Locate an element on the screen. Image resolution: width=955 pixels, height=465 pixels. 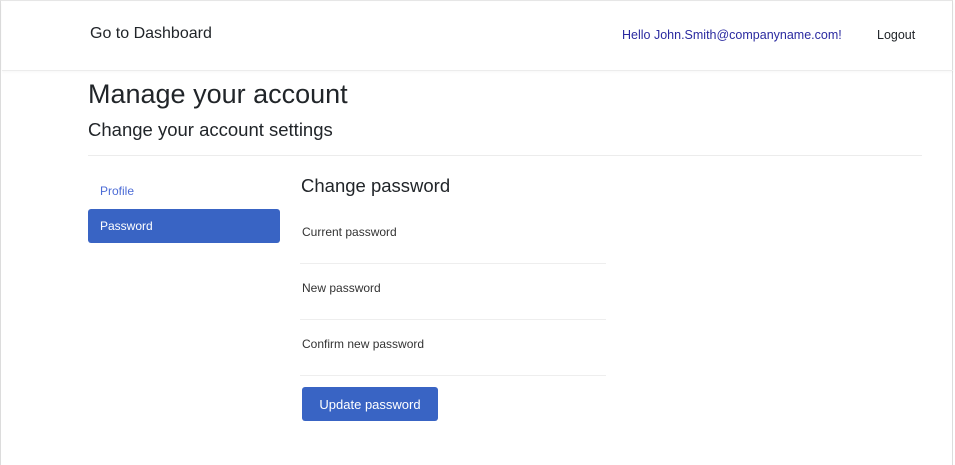
page-subtitle: Change your account settings is located at coordinates (210, 129).